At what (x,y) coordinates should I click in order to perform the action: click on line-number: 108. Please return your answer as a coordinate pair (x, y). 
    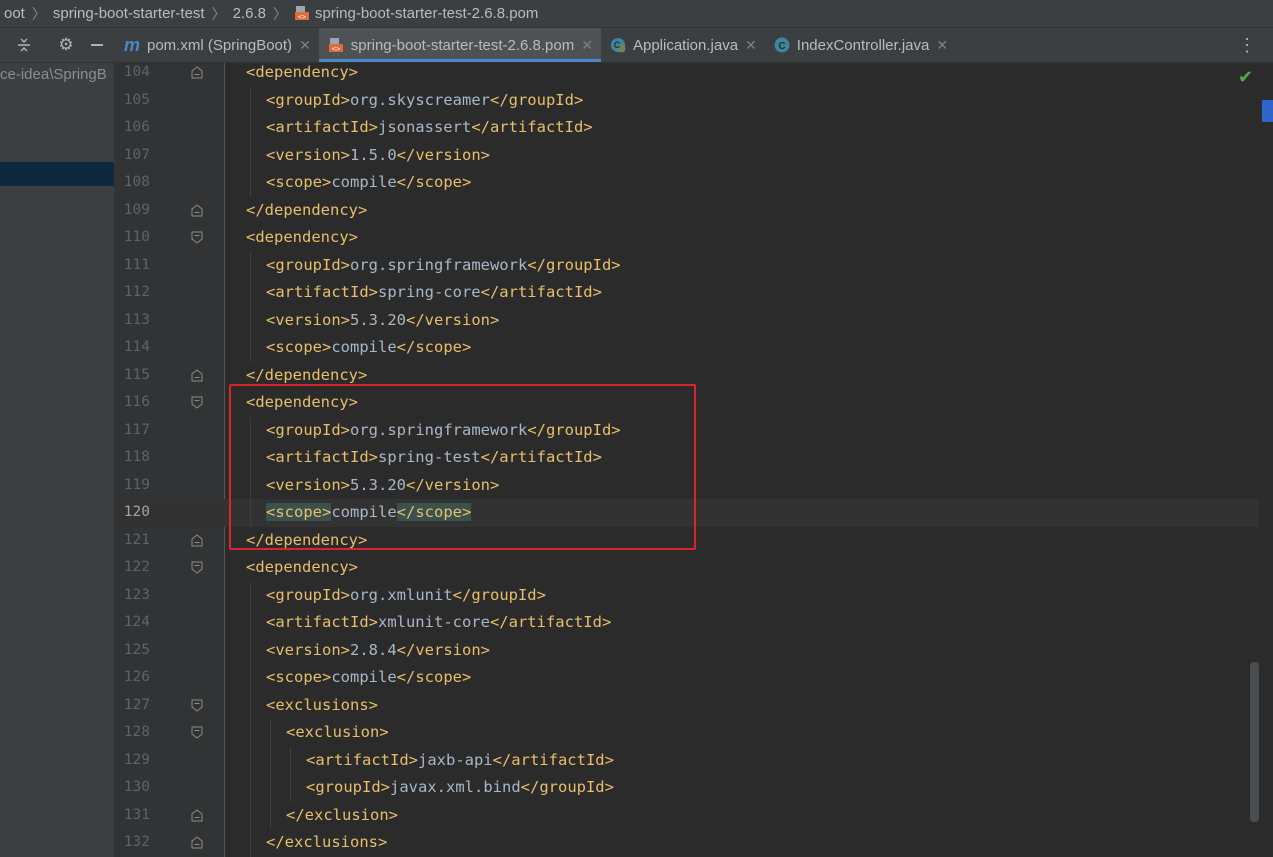
    Looking at the image, I should click on (132, 183).